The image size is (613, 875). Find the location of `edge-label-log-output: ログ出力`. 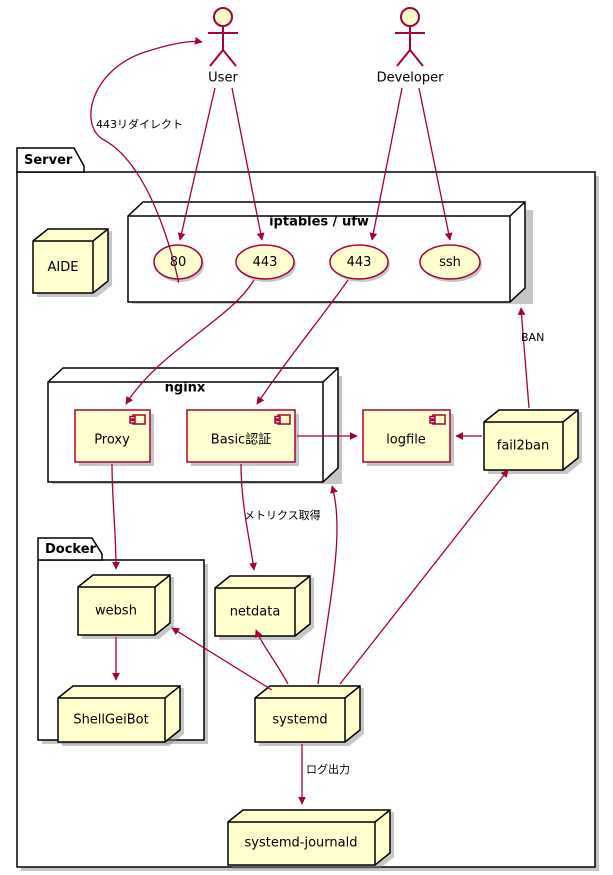

edge-label-log-output: ログ出力 is located at coordinates (328, 769).